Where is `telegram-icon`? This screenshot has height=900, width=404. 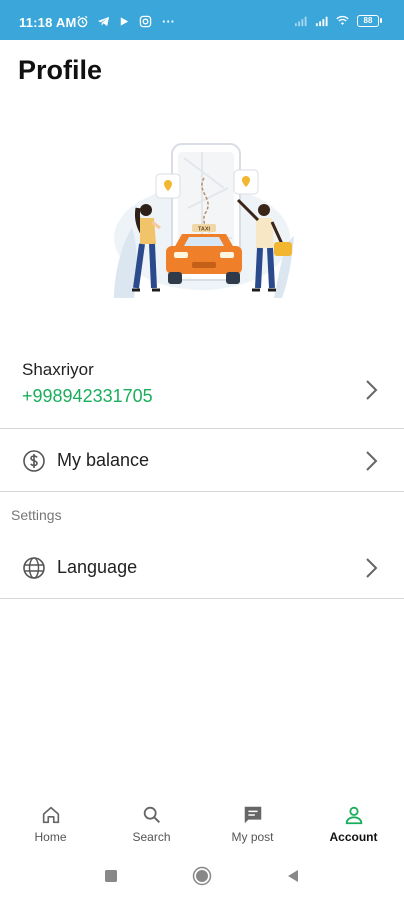 telegram-icon is located at coordinates (103, 21).